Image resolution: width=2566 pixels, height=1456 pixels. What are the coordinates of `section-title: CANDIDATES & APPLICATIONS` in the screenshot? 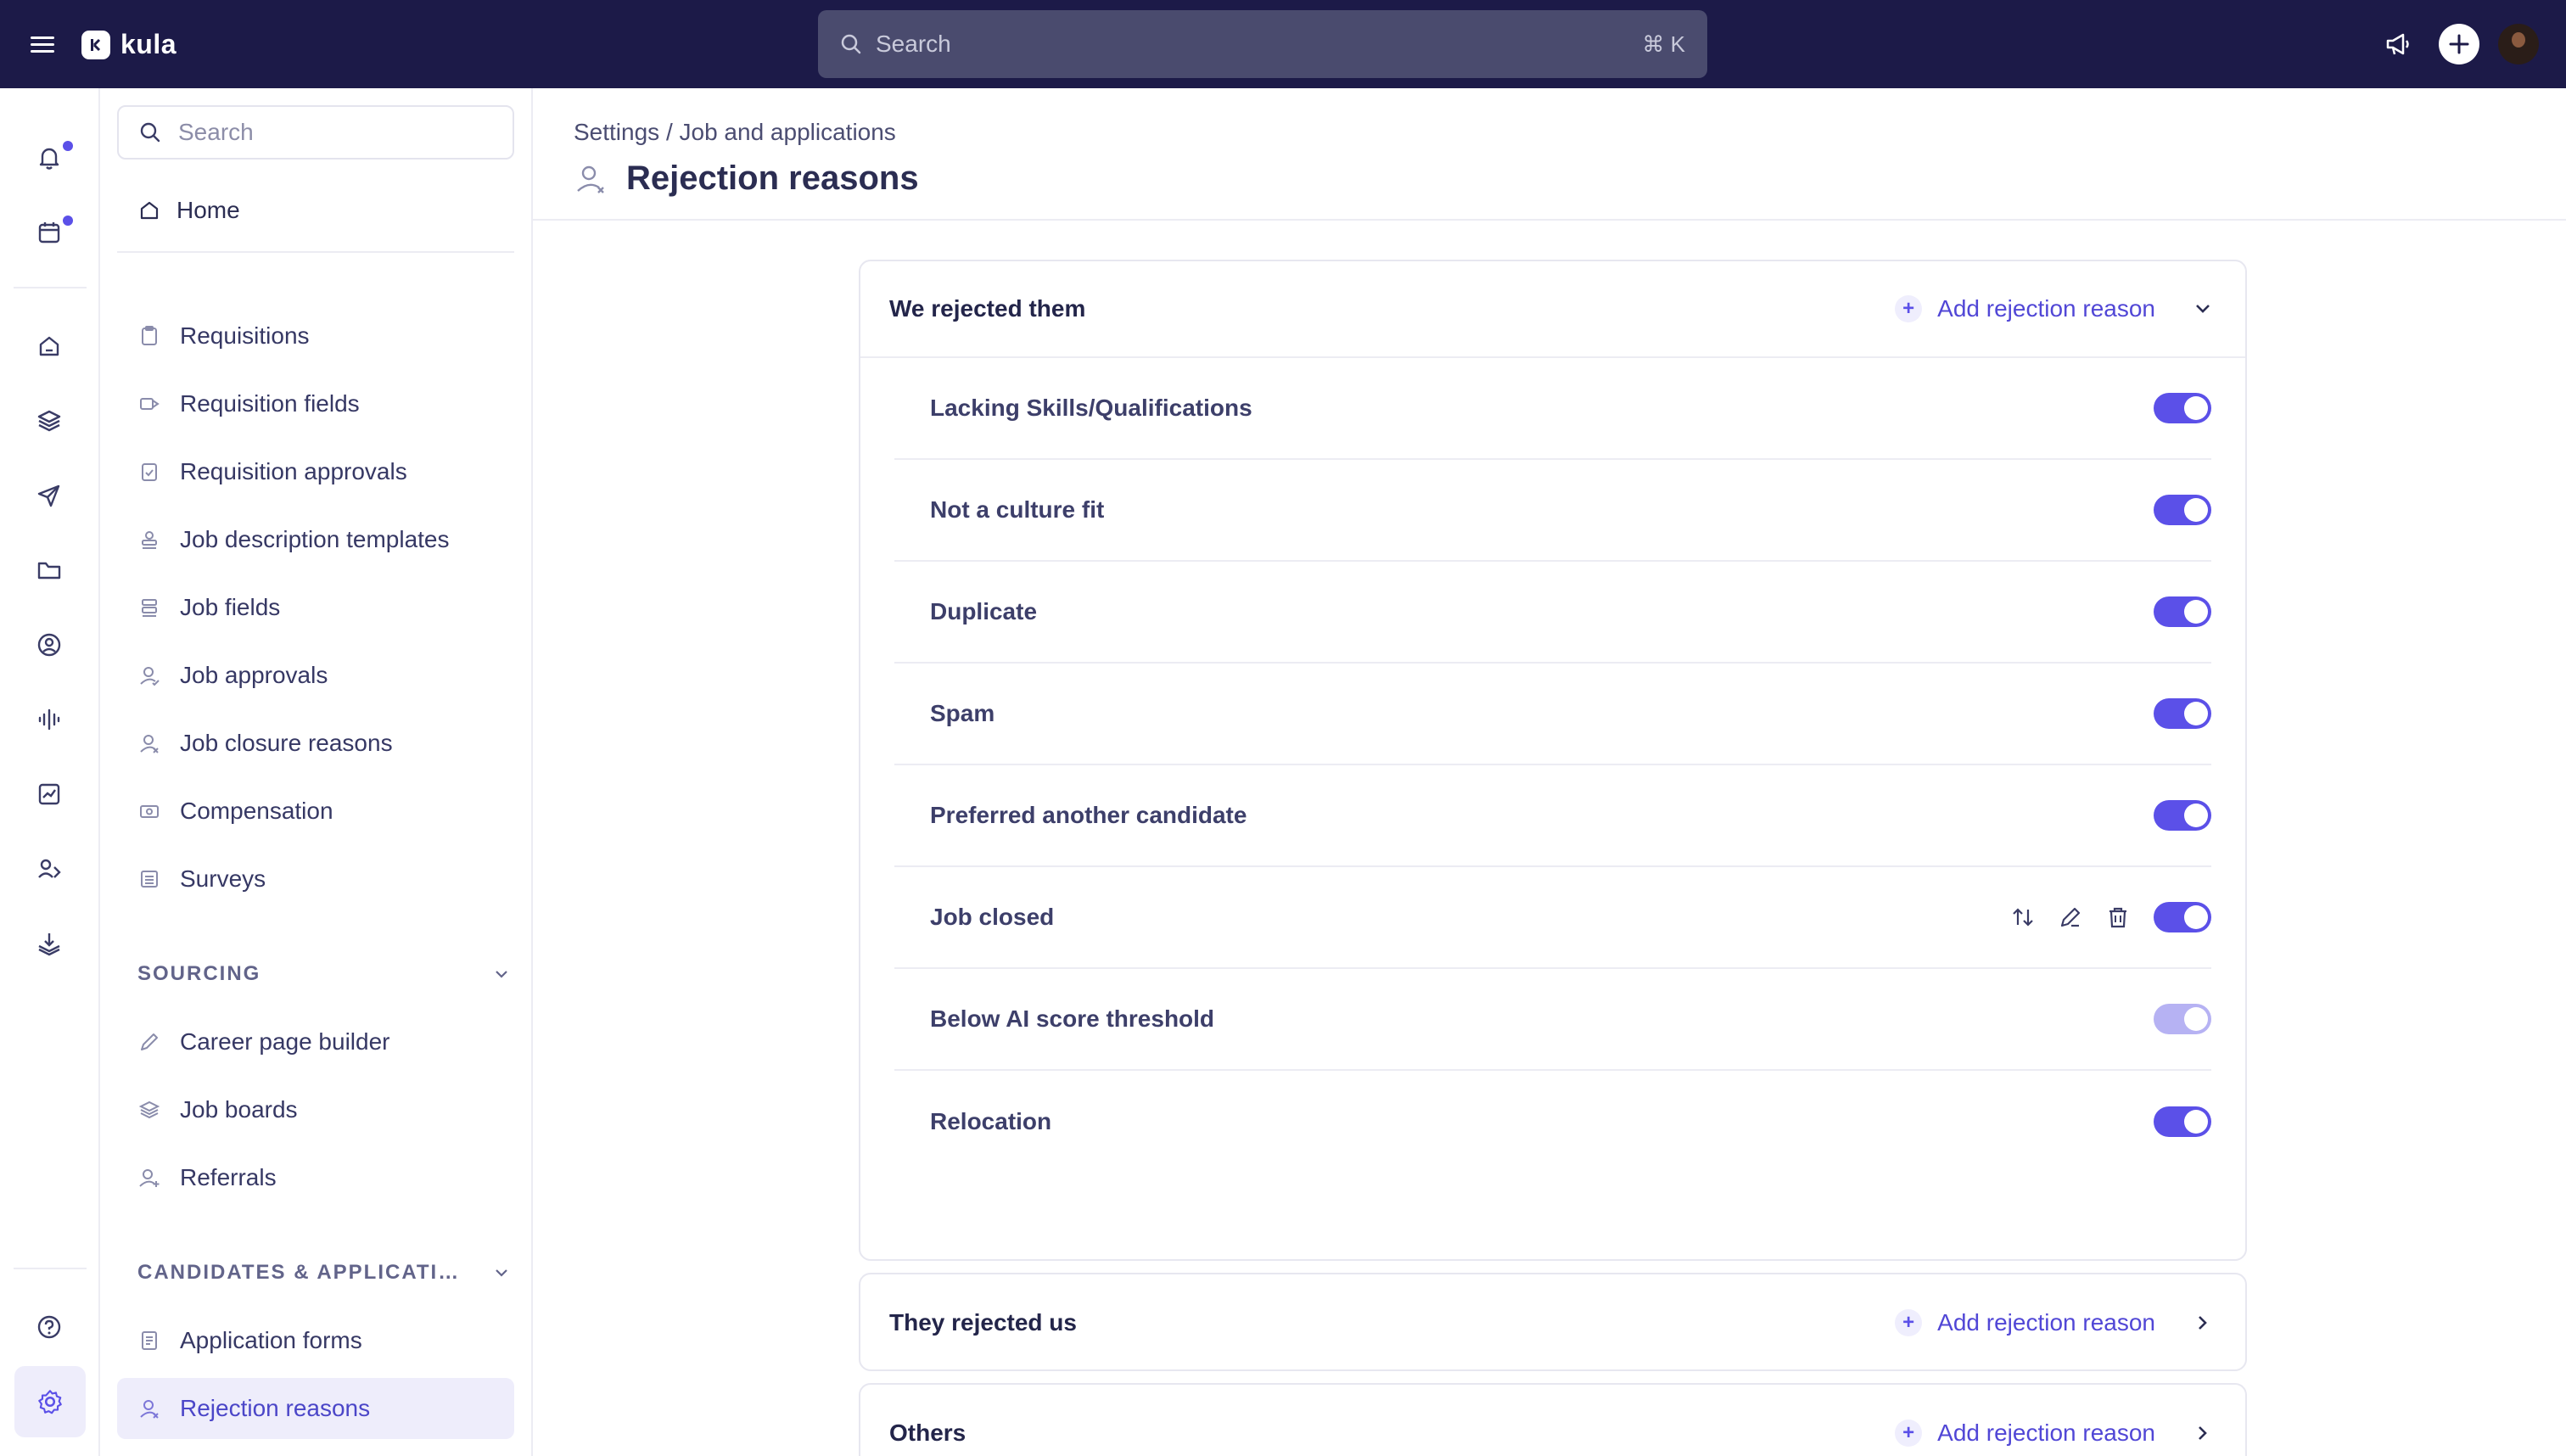 It's located at (298, 1272).